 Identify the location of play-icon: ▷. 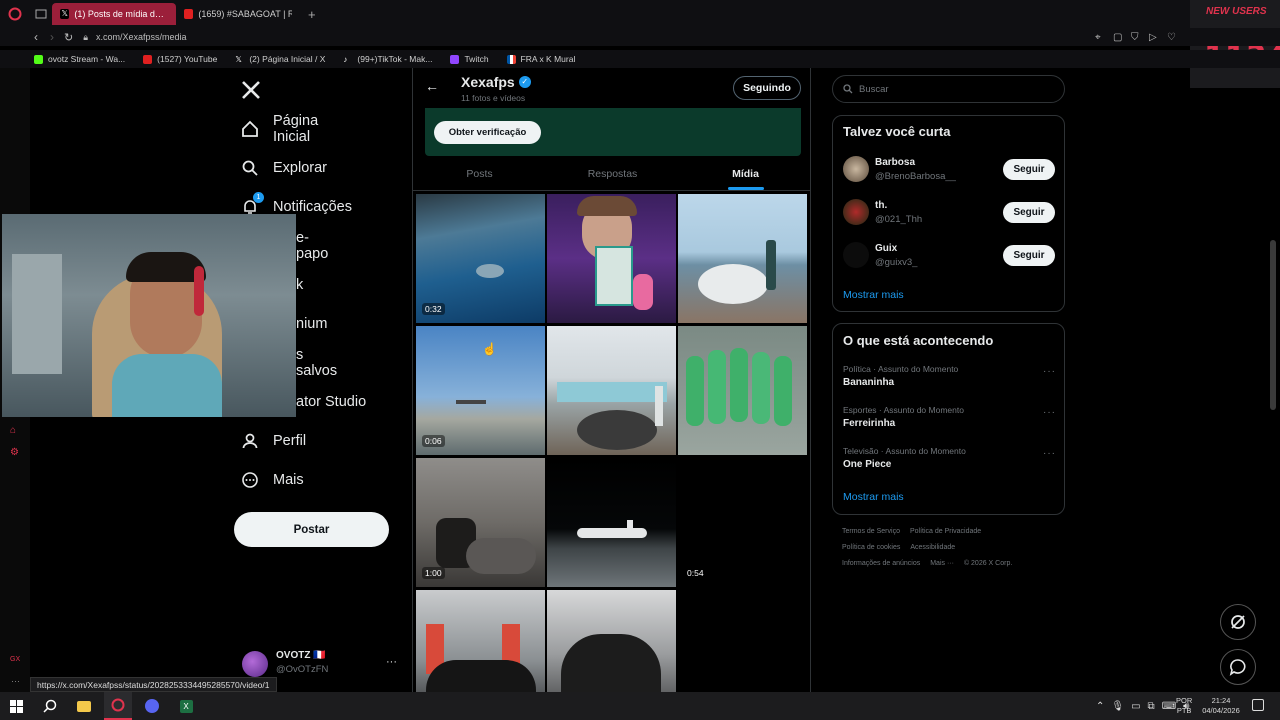
(1153, 37).